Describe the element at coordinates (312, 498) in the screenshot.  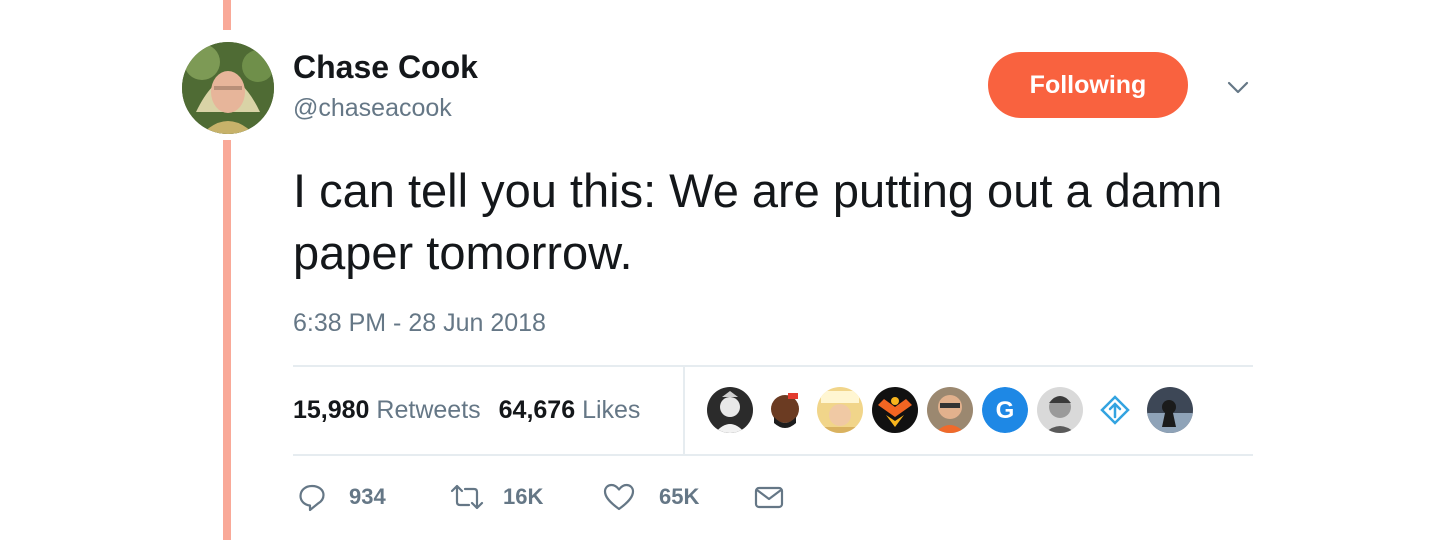
I see `reply-icon` at that location.